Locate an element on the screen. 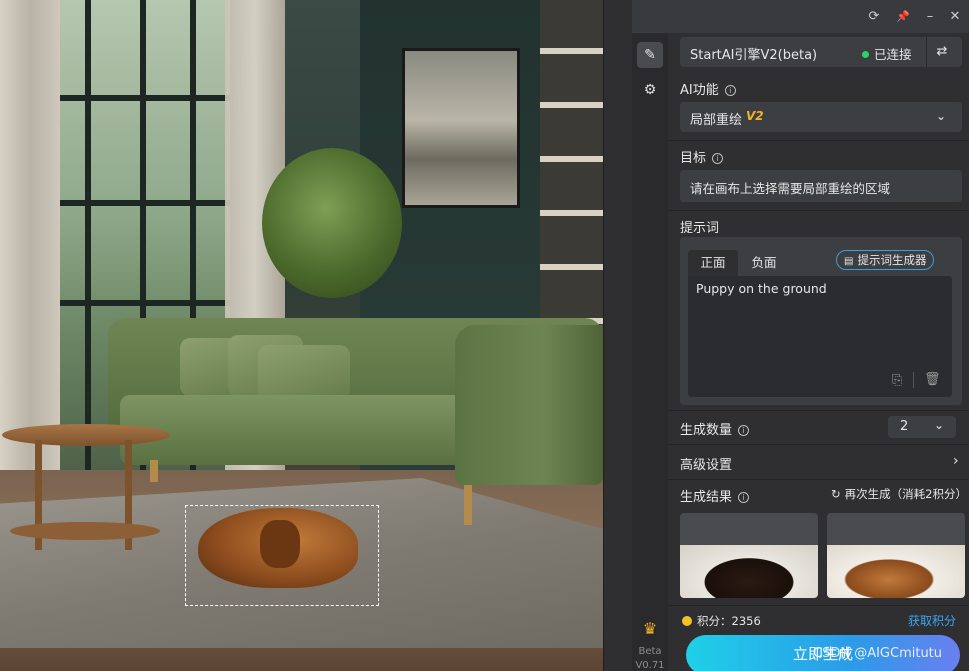 The image size is (969, 671). quantity-select: 2 ⌄ is located at coordinates (922, 427).